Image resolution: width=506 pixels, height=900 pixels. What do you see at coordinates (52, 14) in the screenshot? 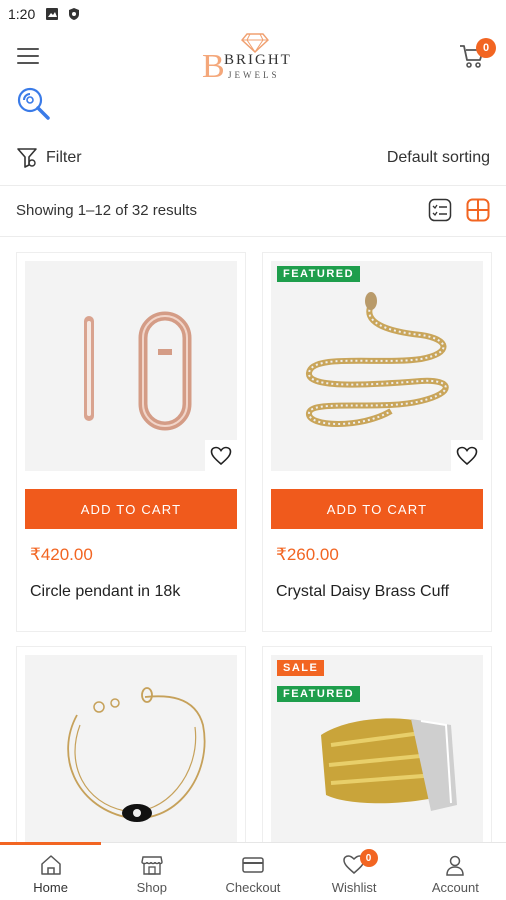
I see `image-icon` at bounding box center [52, 14].